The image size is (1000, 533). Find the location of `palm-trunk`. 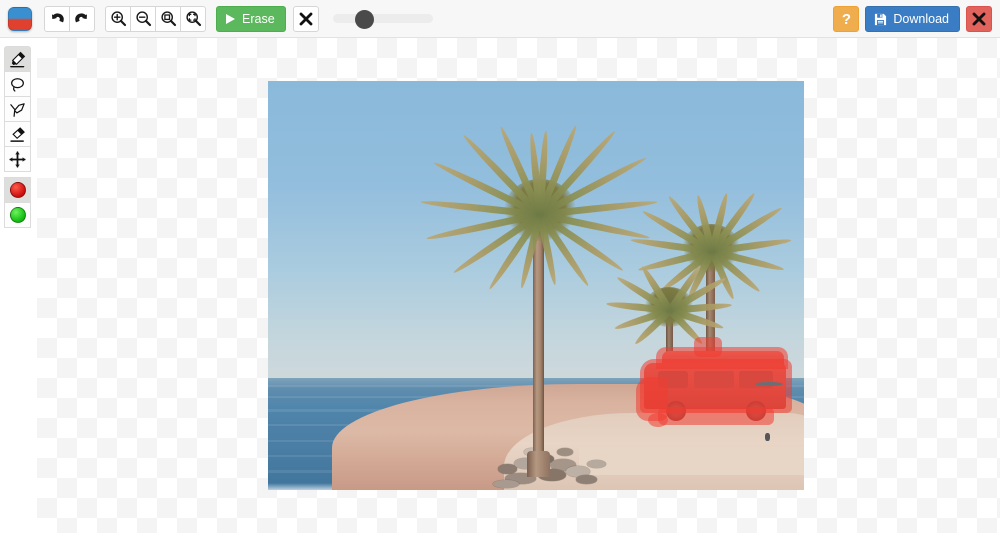

palm-trunk is located at coordinates (538, 343).